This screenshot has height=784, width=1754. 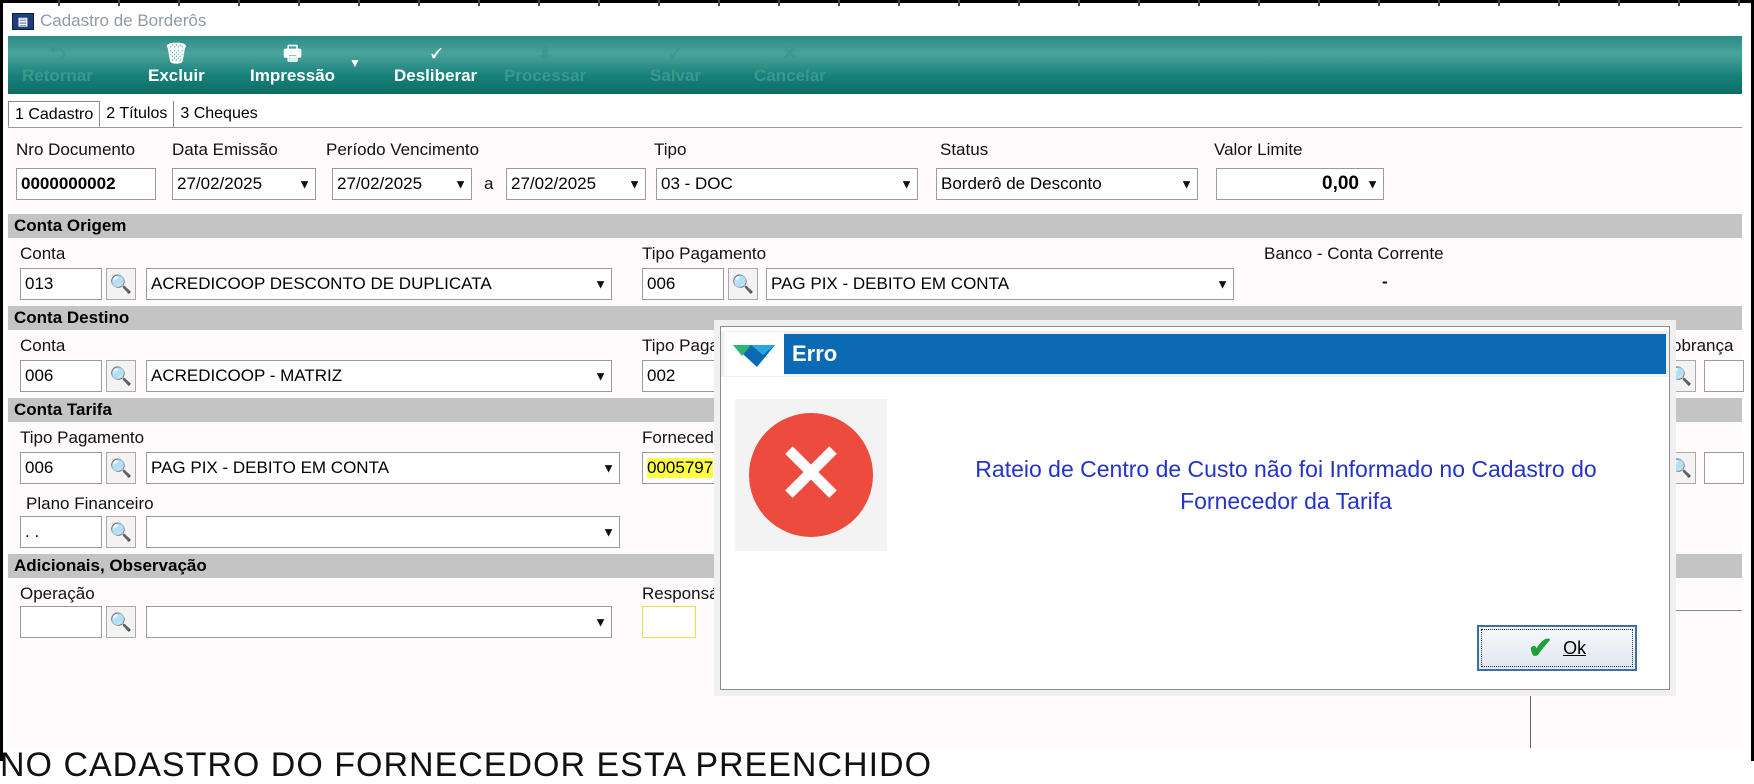 I want to click on cancelar-button: ✕ Cancelar, so click(x=790, y=64).